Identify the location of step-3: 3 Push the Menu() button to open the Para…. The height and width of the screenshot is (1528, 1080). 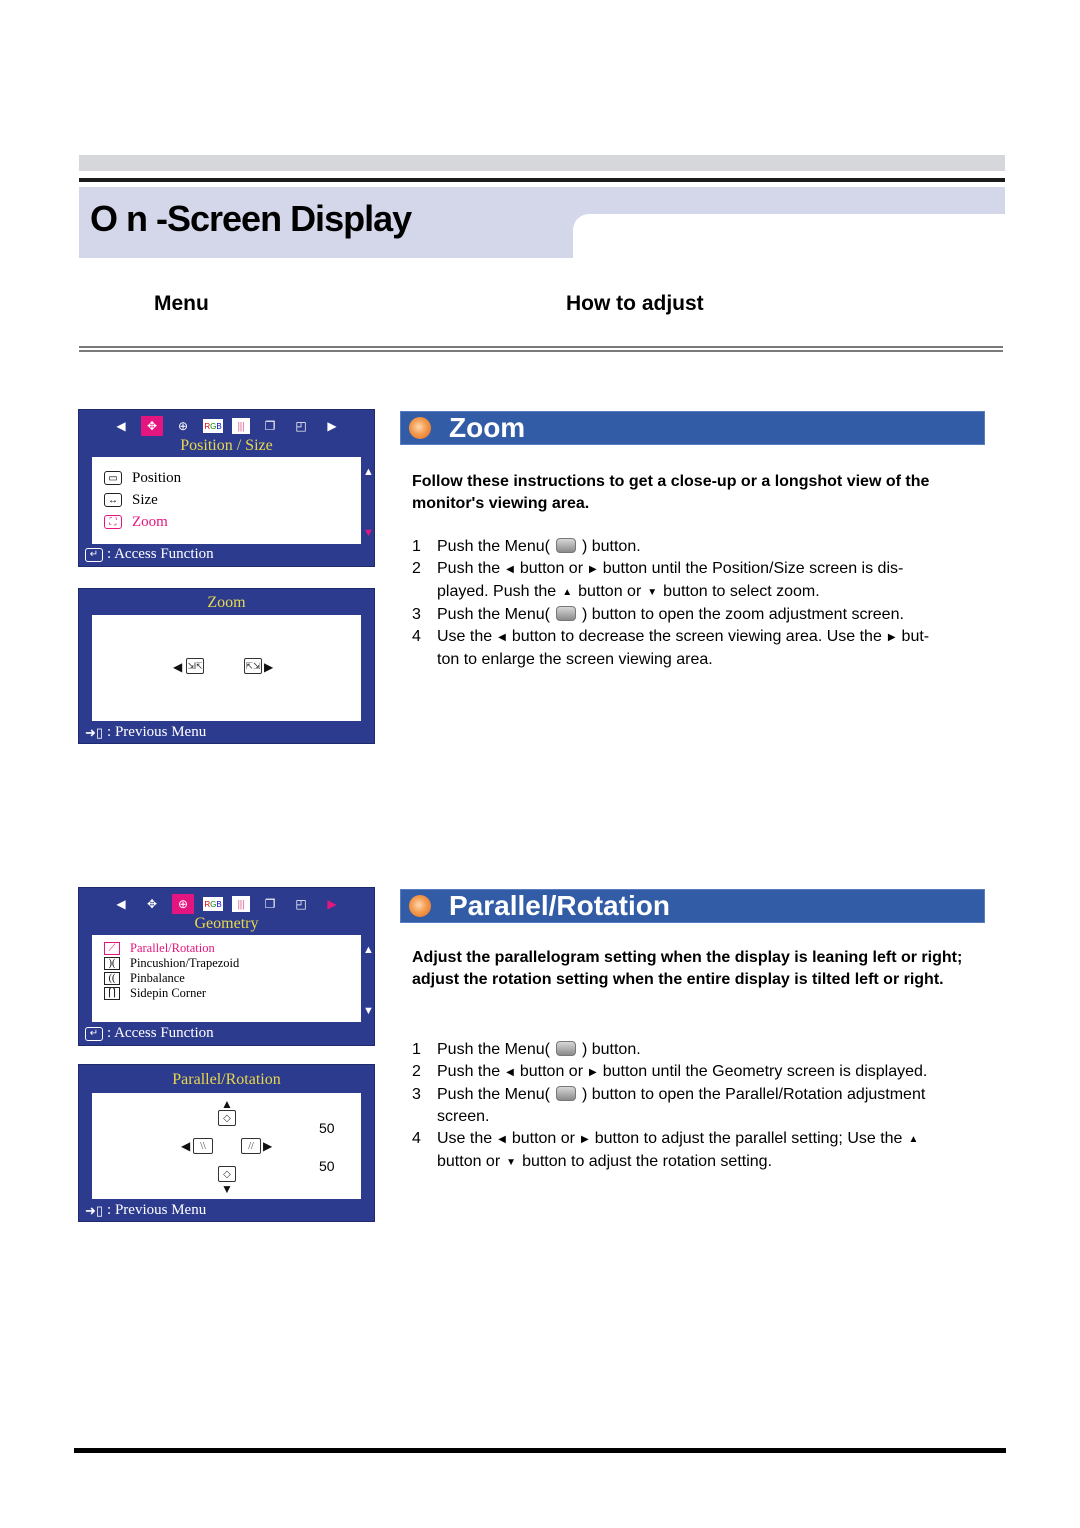
(669, 1105).